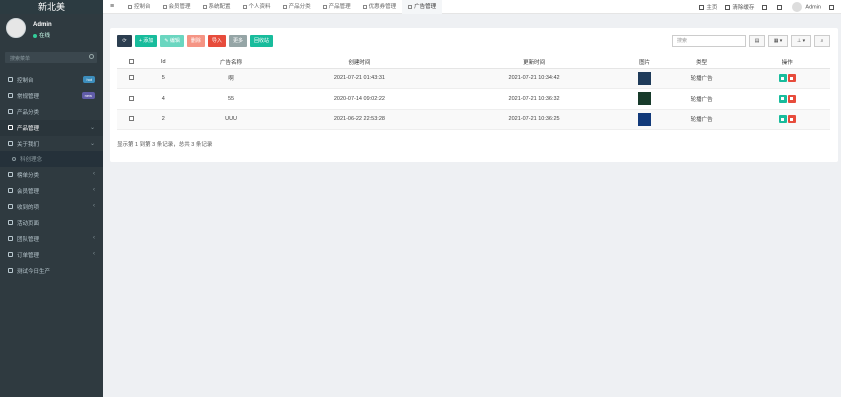 This screenshot has width=841, height=397. I want to click on cell-id: 4, so click(163, 99).